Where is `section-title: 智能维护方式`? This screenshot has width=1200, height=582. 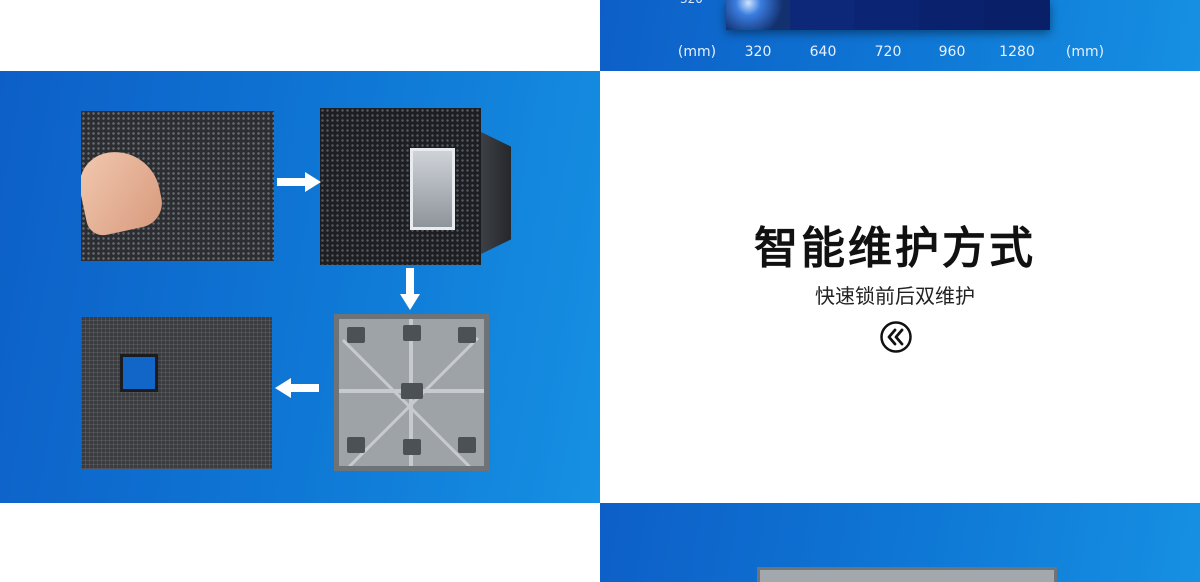 section-title: 智能维护方式 is located at coordinates (895, 248).